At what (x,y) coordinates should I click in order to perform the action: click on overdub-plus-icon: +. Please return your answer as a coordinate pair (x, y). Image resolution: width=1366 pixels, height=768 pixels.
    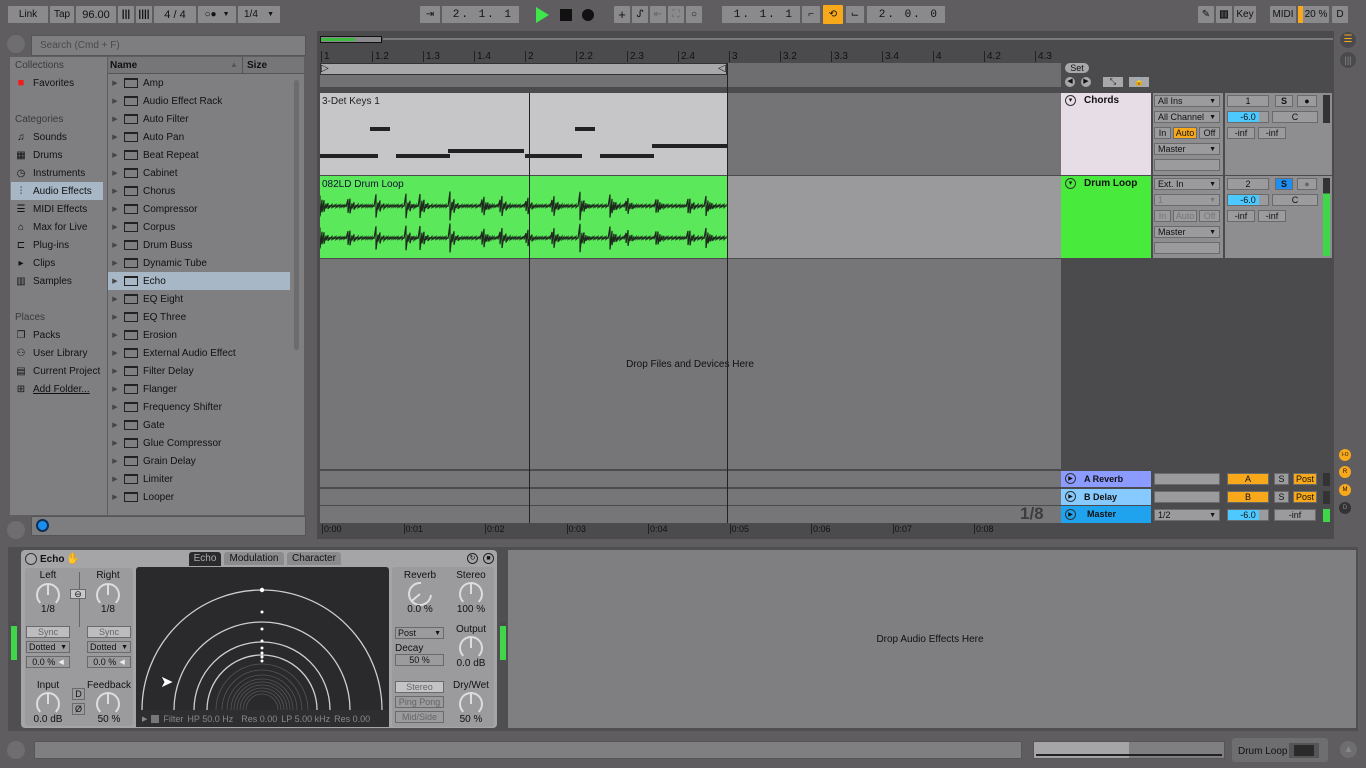
    Looking at the image, I should click on (622, 14).